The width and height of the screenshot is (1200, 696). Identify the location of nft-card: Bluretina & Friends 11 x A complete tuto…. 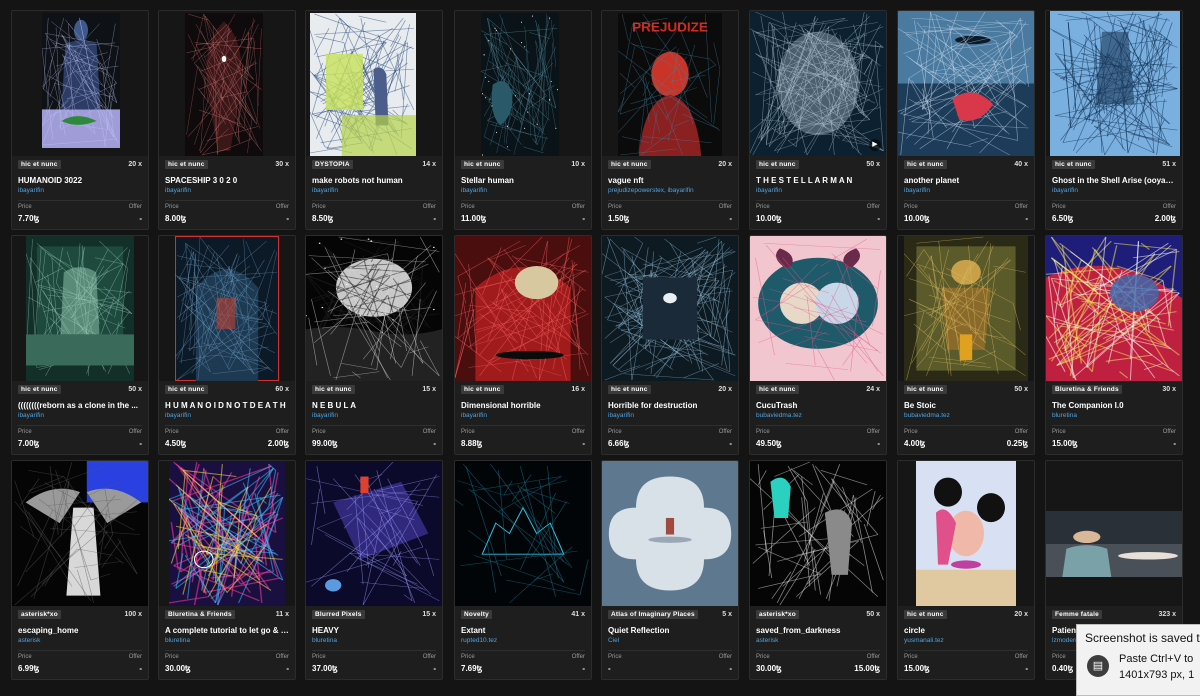
(227, 570).